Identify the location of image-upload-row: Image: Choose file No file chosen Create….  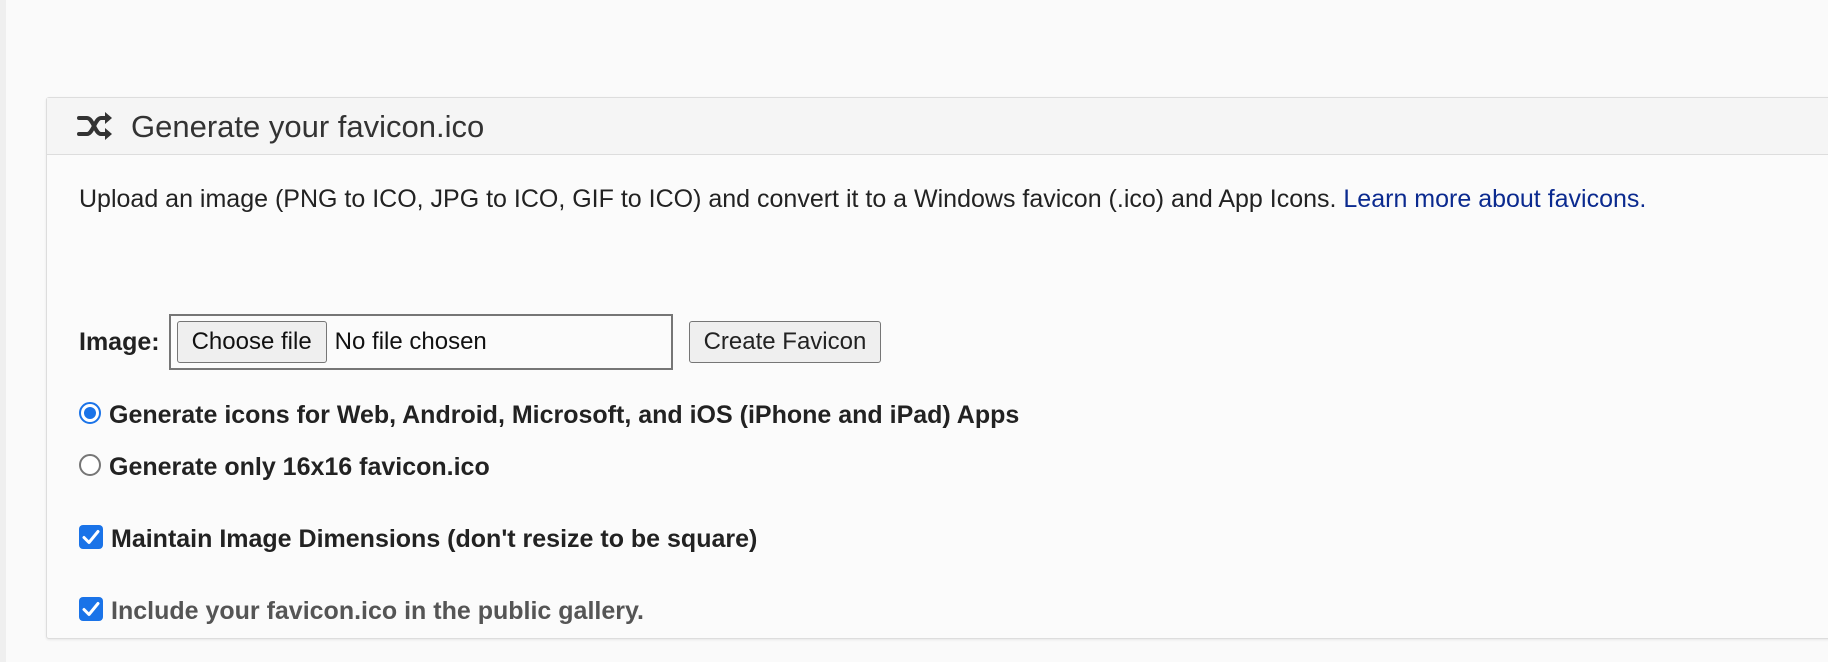
(480, 342).